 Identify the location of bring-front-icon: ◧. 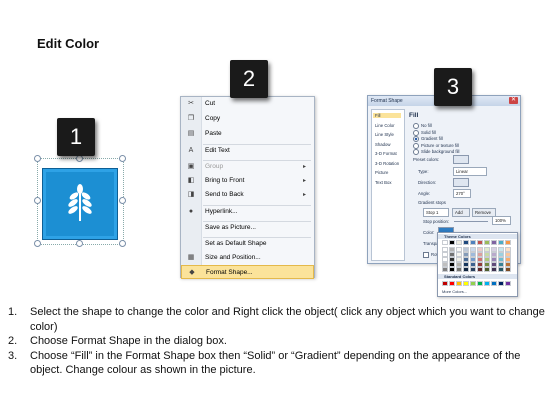
(191, 180).